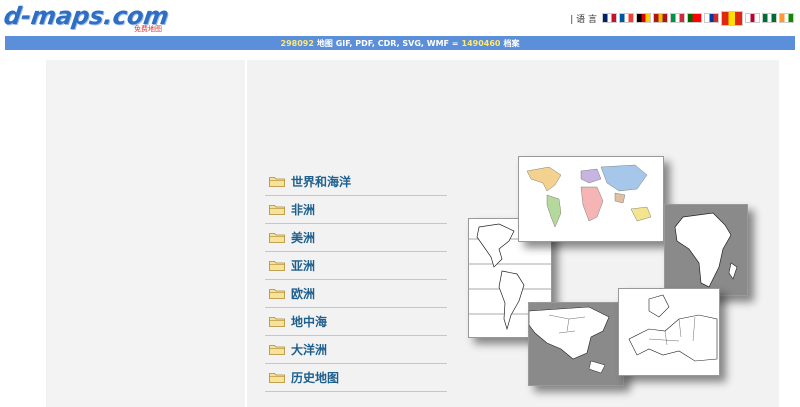 The width and height of the screenshot is (800, 407). Describe the element at coordinates (732, 18) in the screenshot. I see `flag-china-icon` at that location.